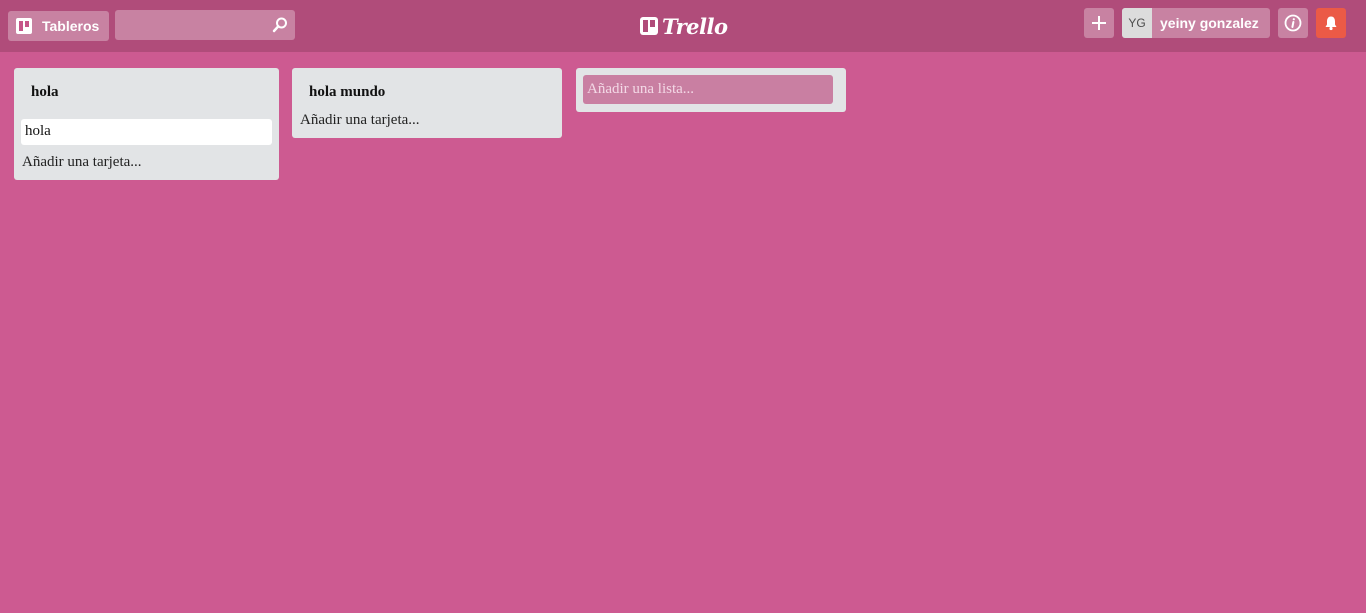 The height and width of the screenshot is (613, 1366). What do you see at coordinates (649, 26) in the screenshot?
I see `trello-logo-icon` at bounding box center [649, 26].